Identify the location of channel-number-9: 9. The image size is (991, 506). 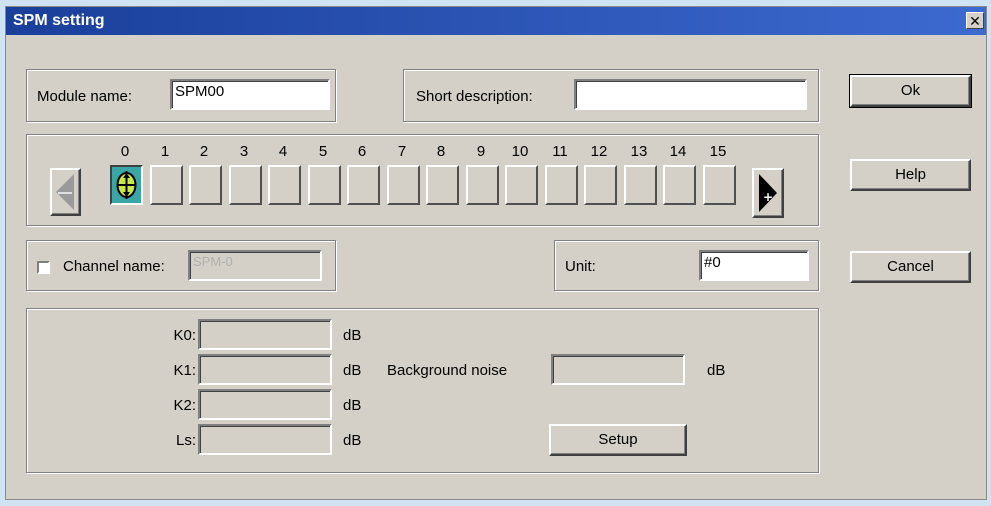
(481, 151).